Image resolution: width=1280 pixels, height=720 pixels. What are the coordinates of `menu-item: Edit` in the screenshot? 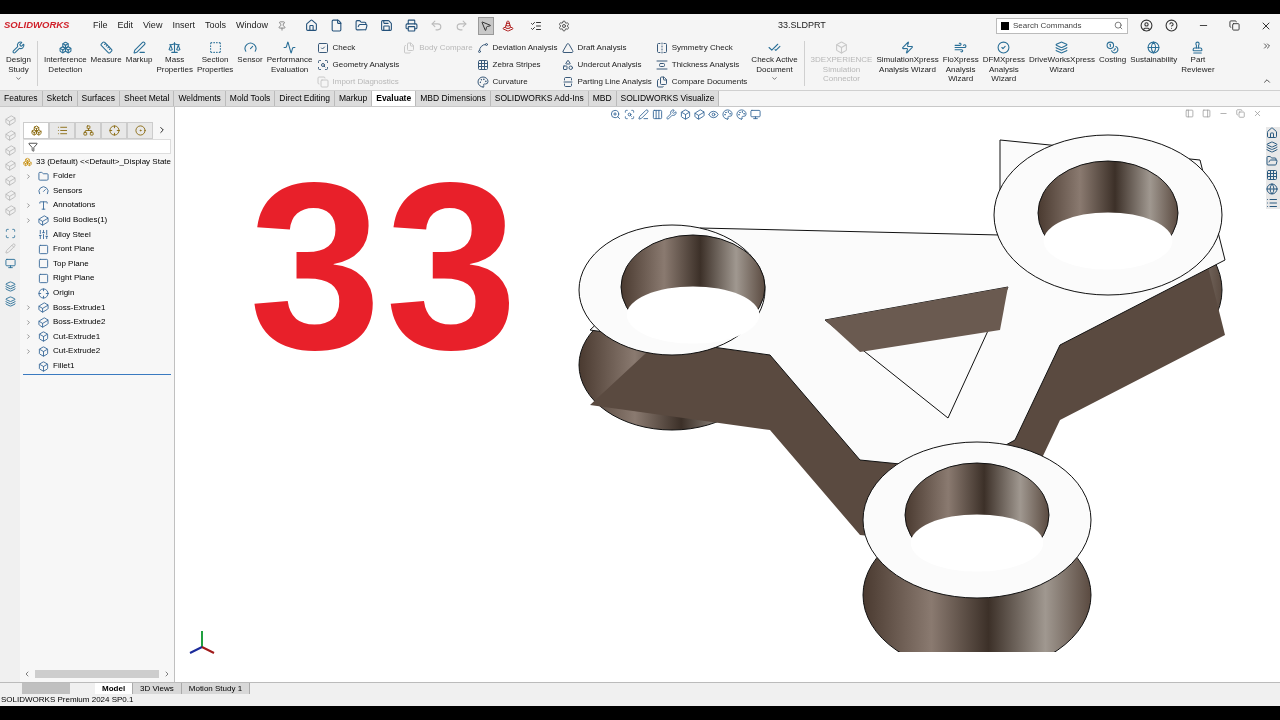 It's located at (125, 25).